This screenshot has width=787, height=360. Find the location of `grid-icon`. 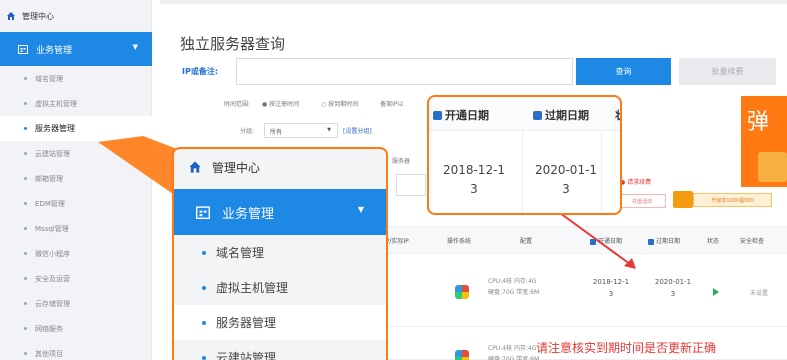

grid-icon is located at coordinates (203, 212).